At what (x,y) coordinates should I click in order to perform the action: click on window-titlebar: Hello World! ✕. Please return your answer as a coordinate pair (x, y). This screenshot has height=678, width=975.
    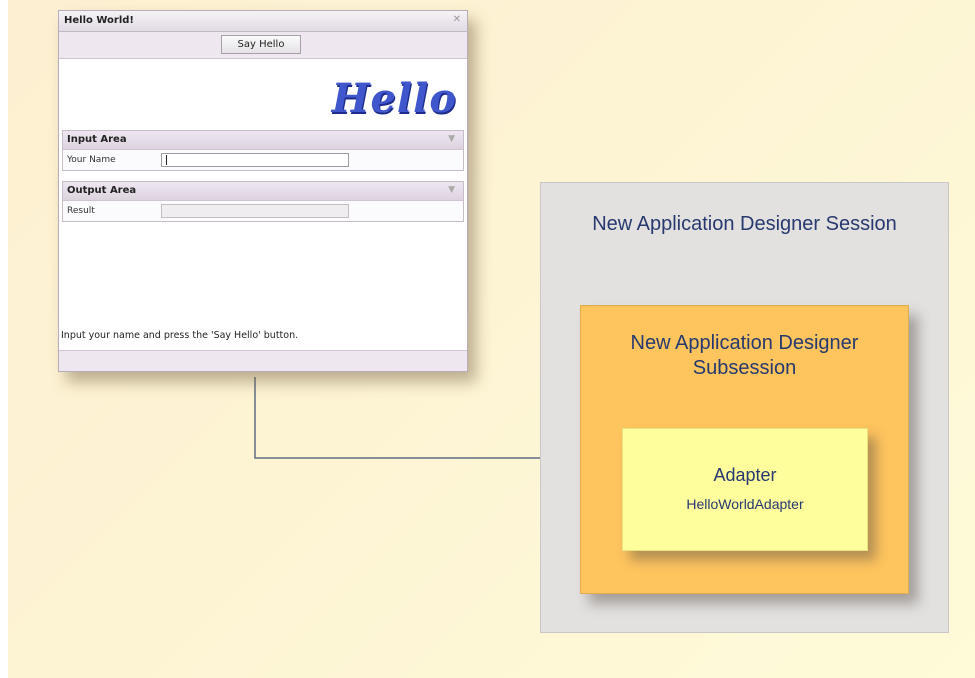
    Looking at the image, I should click on (263, 21).